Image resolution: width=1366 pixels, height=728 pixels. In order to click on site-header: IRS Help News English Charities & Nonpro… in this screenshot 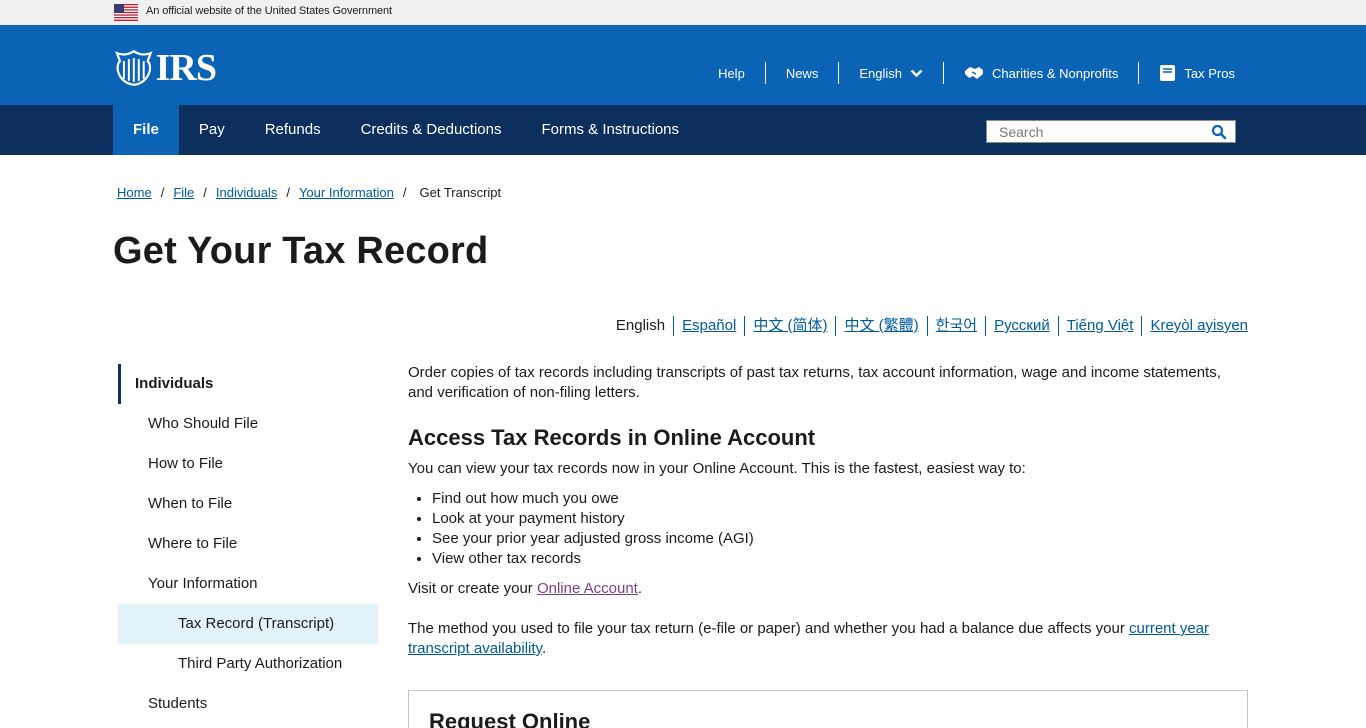, I will do `click(683, 65)`.